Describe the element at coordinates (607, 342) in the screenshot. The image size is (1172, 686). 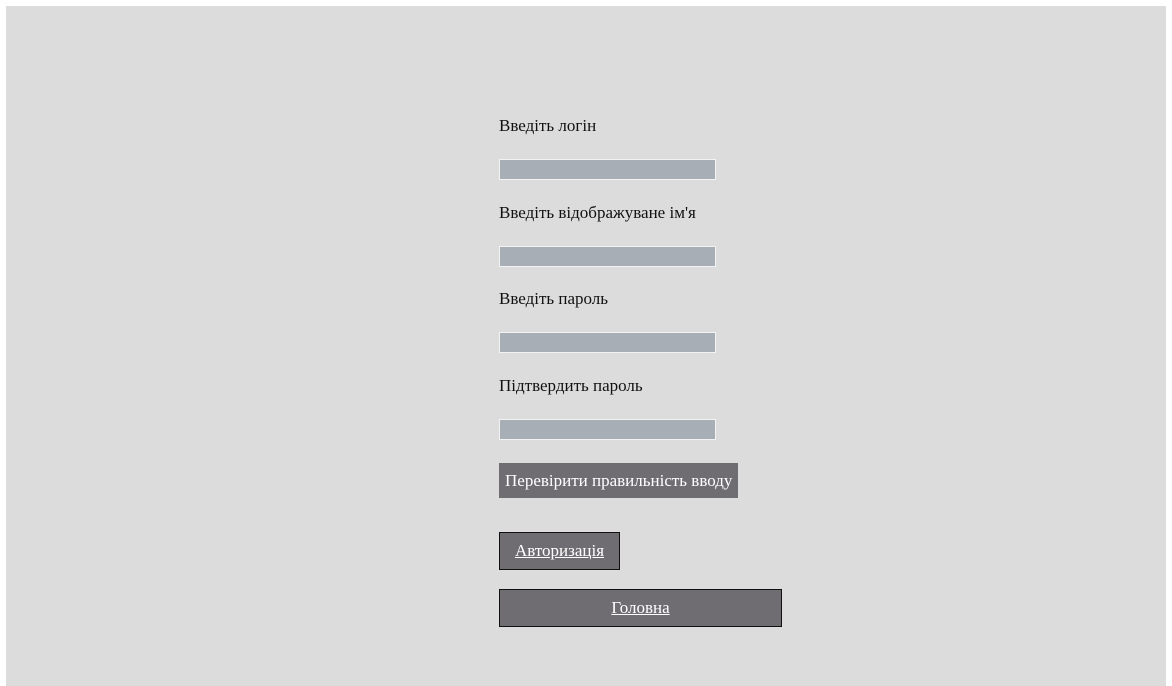
I see `password-input` at that location.